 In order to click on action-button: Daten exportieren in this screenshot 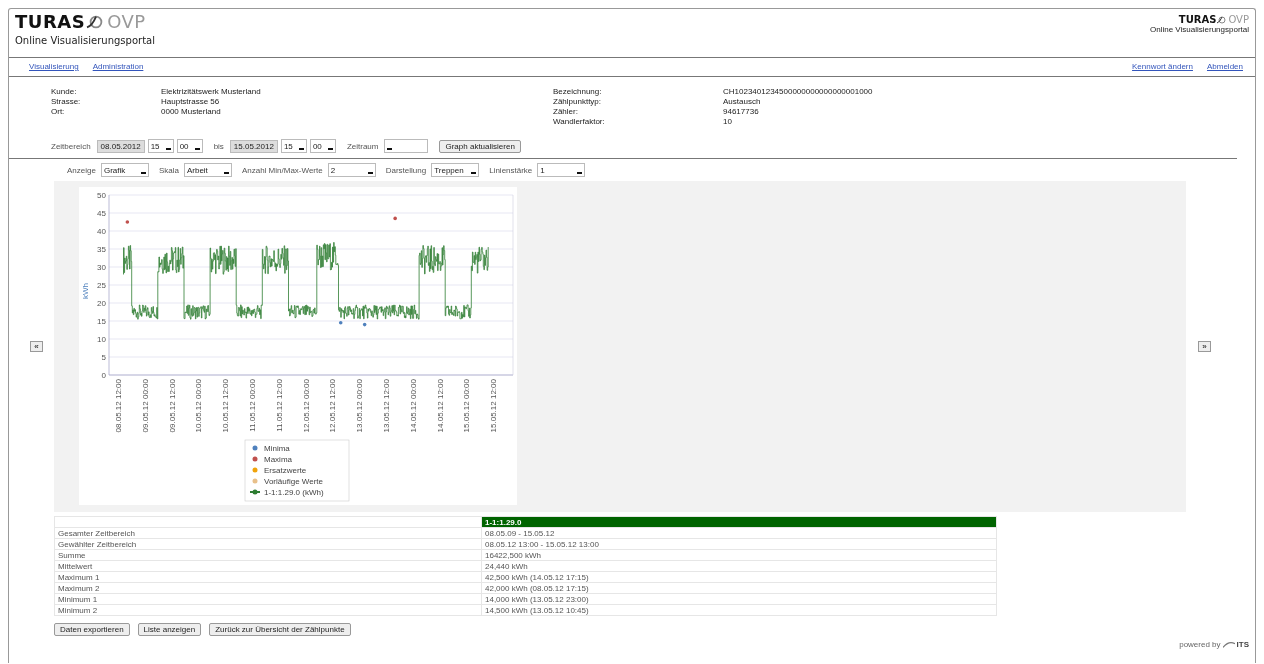, I will do `click(92, 629)`.